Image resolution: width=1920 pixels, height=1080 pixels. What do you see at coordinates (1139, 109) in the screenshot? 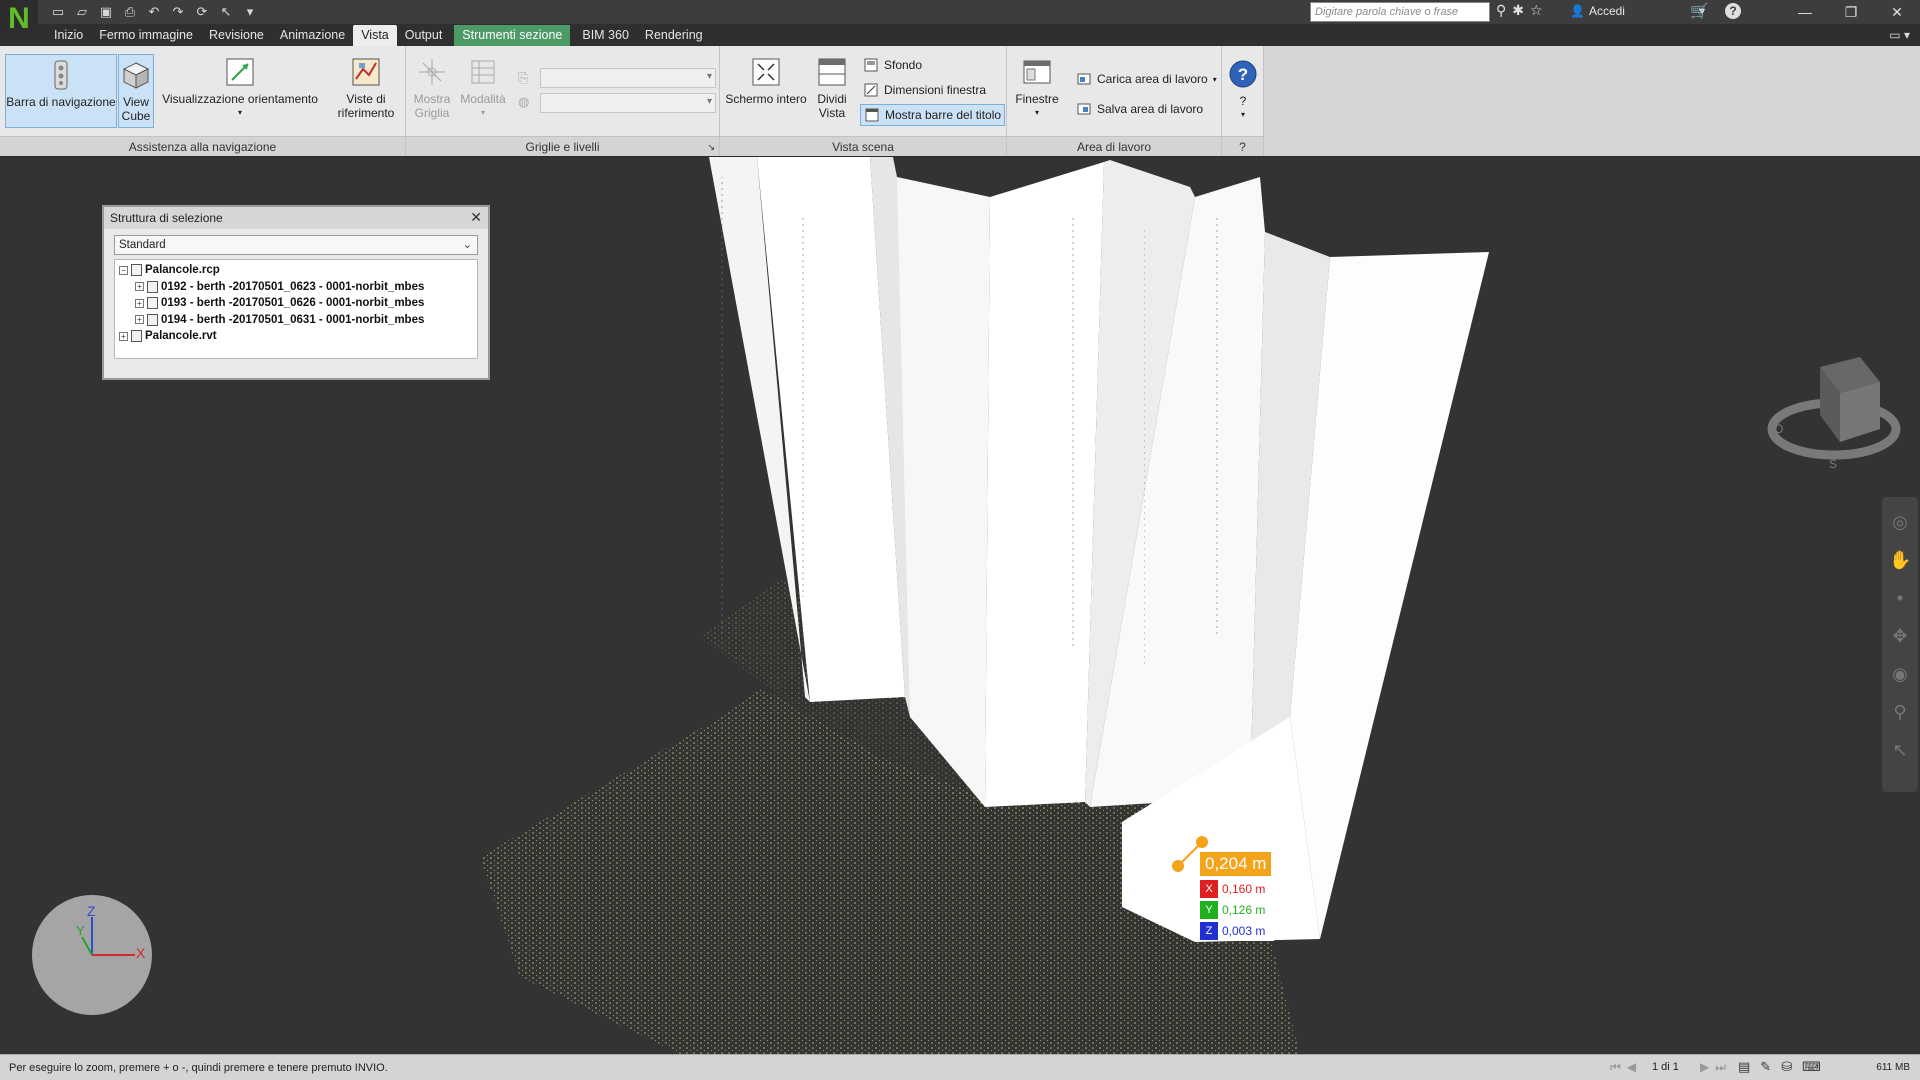
I see `save-workspace-button: Salva area di lavoro` at bounding box center [1139, 109].